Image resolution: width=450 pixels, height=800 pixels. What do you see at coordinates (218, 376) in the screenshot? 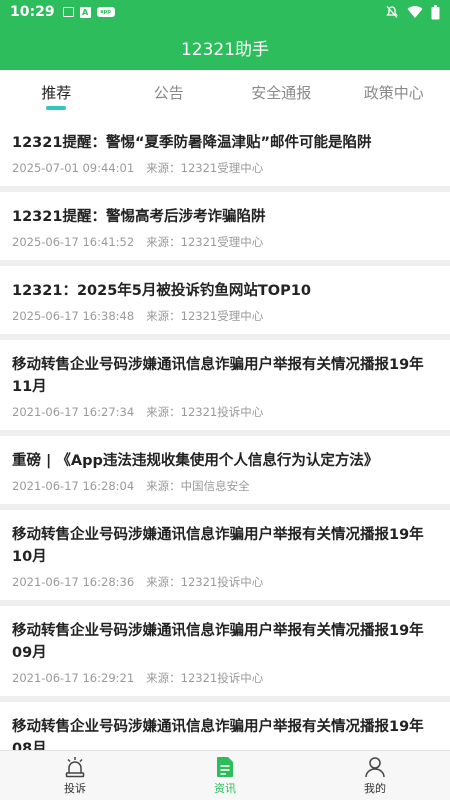
I see `news-title: 移动转售企业号码涉嫌通讯信息诈骗用户举报有关情况播报19年11月` at bounding box center [218, 376].